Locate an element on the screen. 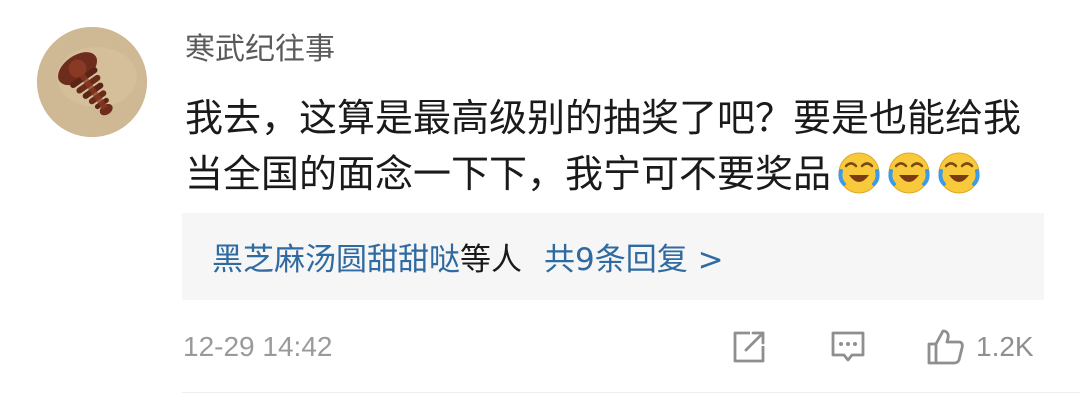 The image size is (1080, 410). username: 寒武纪往事 is located at coordinates (260, 50).